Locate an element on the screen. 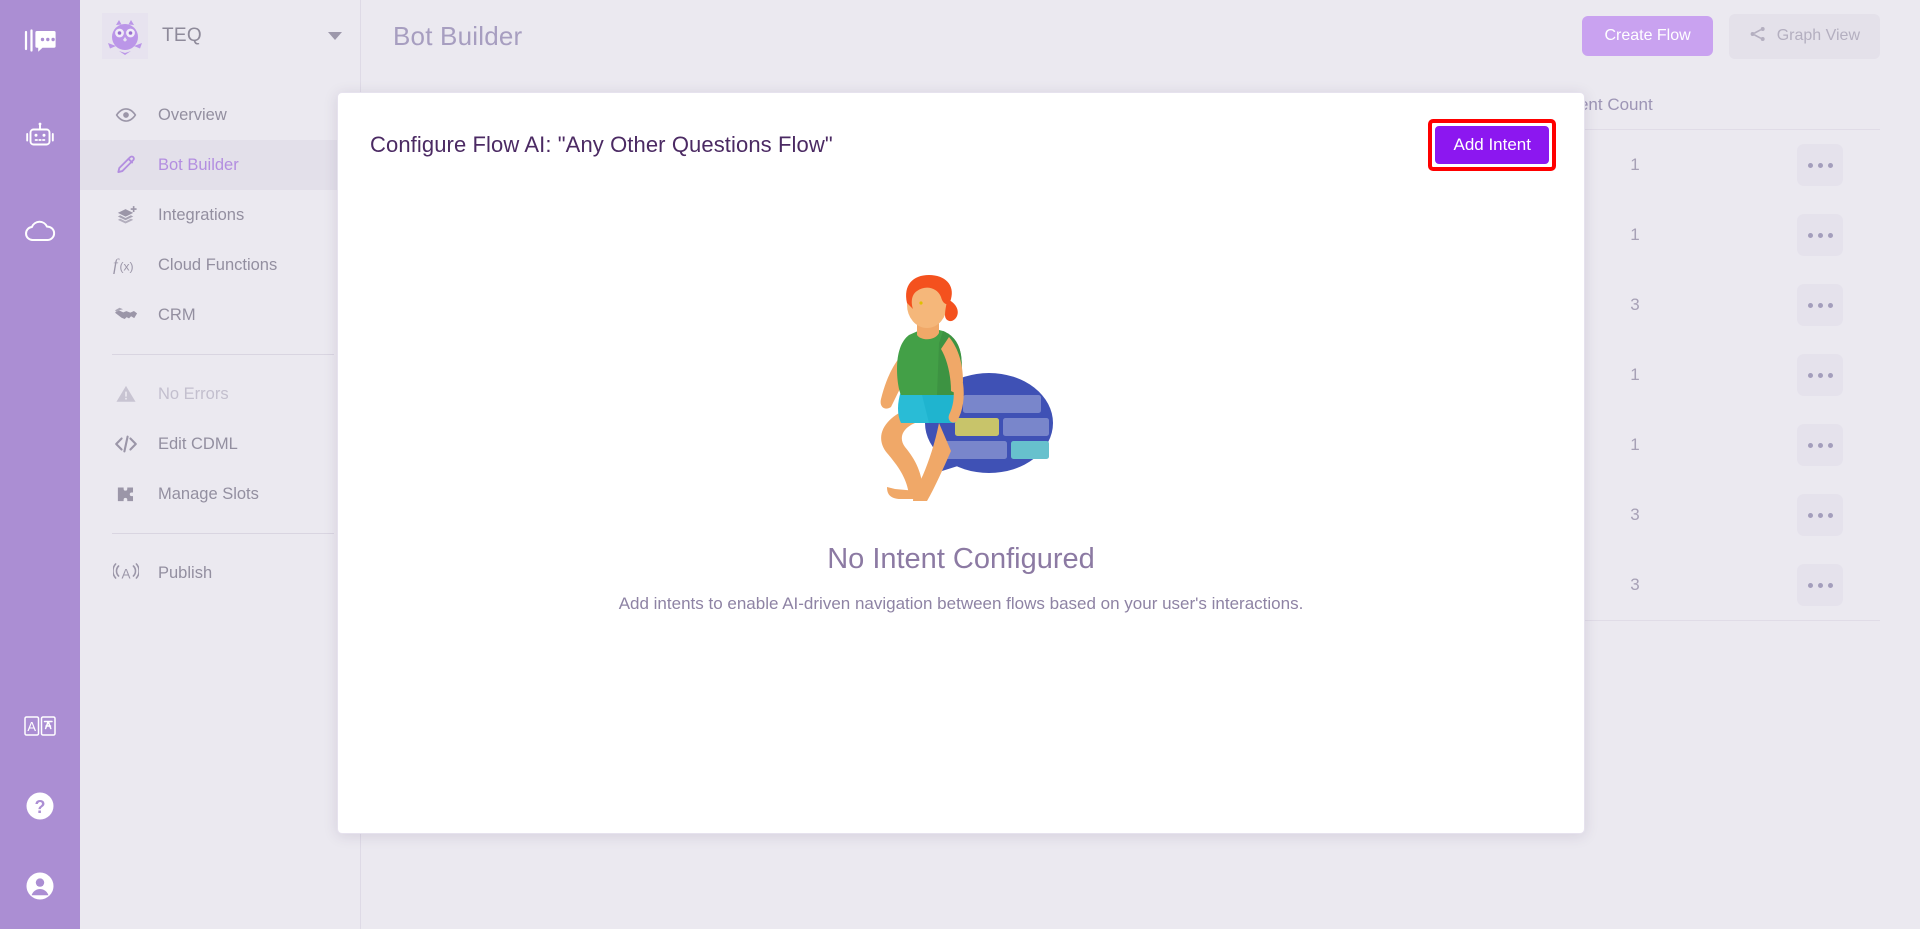 Image resolution: width=1920 pixels, height=929 pixels. page-title: Bot Builder is located at coordinates (458, 35).